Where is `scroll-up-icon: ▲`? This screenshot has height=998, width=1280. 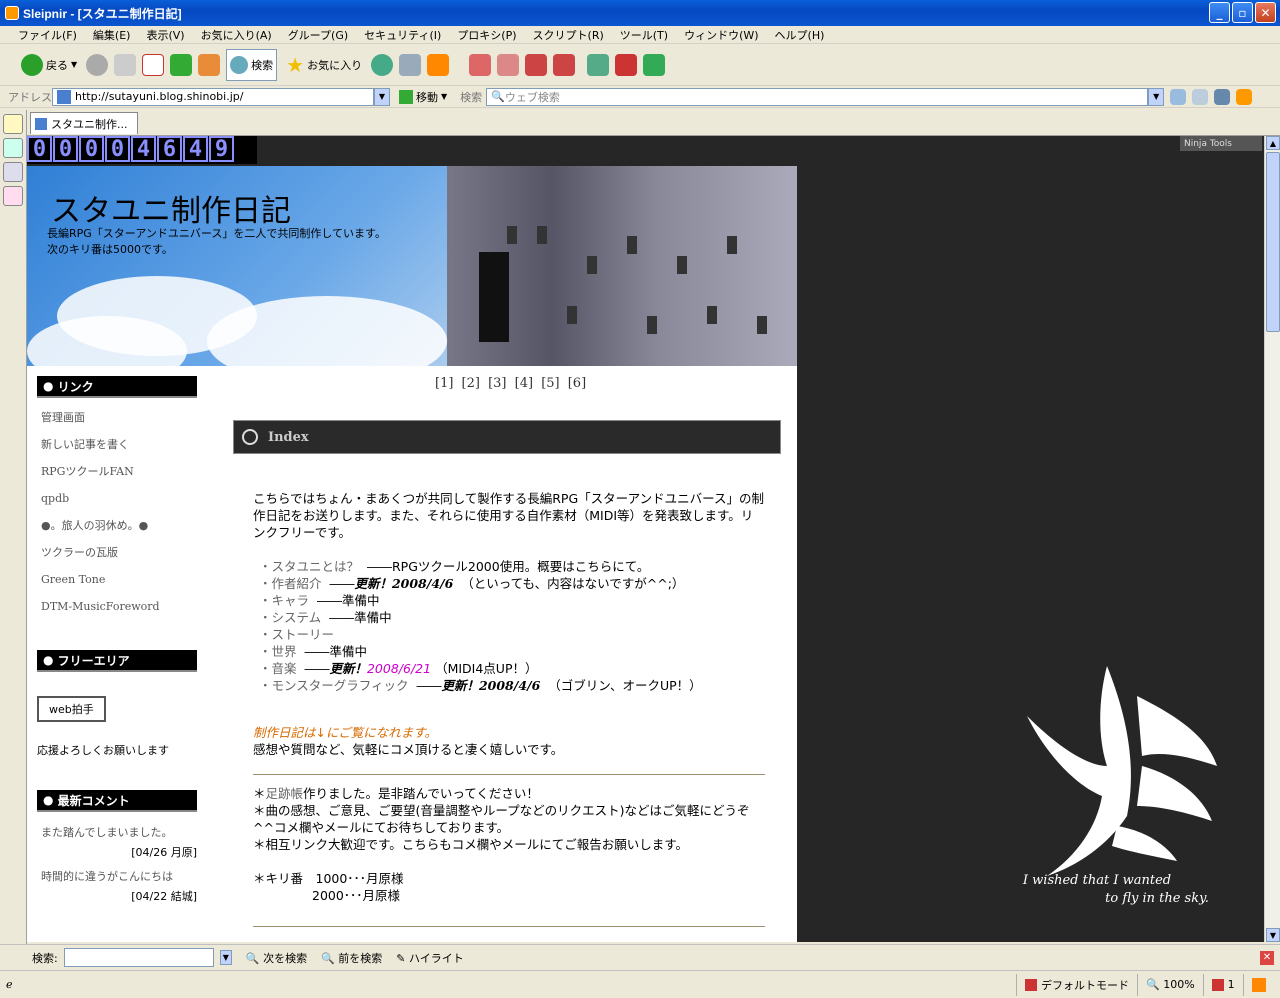 scroll-up-icon: ▲ is located at coordinates (1273, 143).